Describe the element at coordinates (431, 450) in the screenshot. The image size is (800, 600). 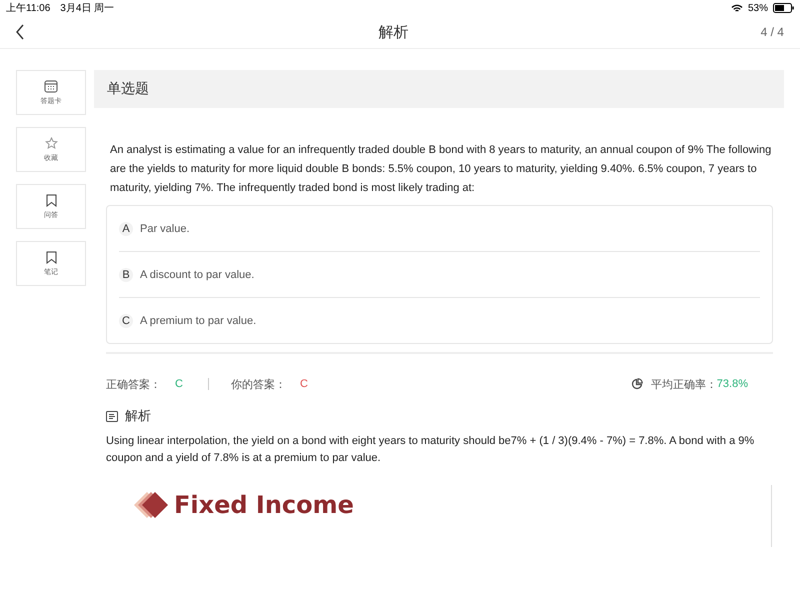
I see `analysis-text: Using linear interpolation, the yield on a bond with eight years to maturity should be7% + (1 / 3)(9.4% - 7%) = 7.8%. A bond with a 9% coupon and a yield of 7.8% is at a premium to par value.` at that location.